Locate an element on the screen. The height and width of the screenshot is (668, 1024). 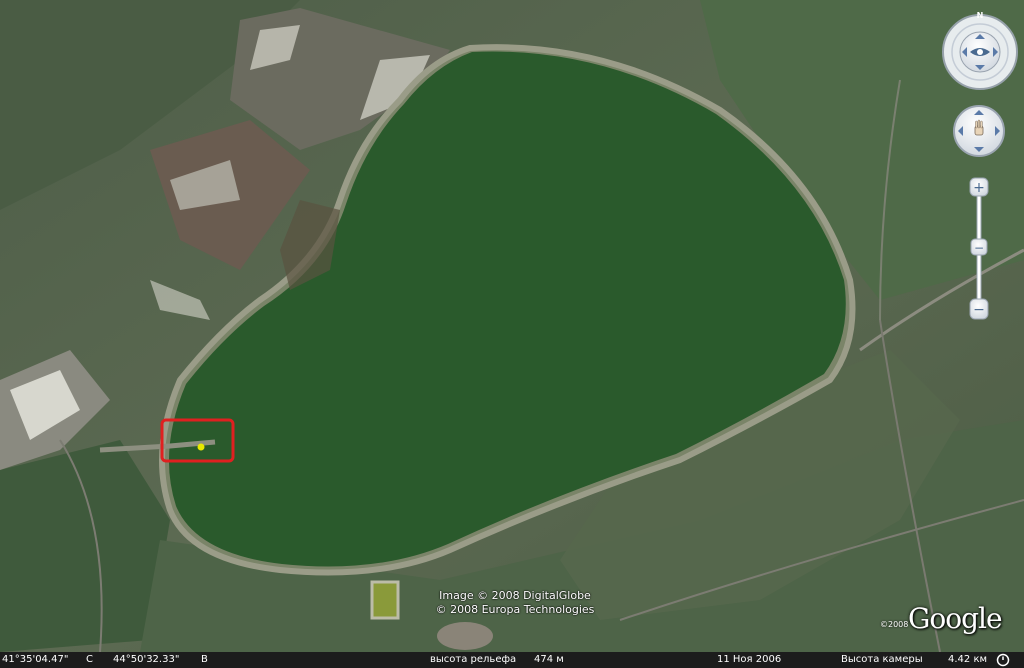
location-marker is located at coordinates (201, 447).